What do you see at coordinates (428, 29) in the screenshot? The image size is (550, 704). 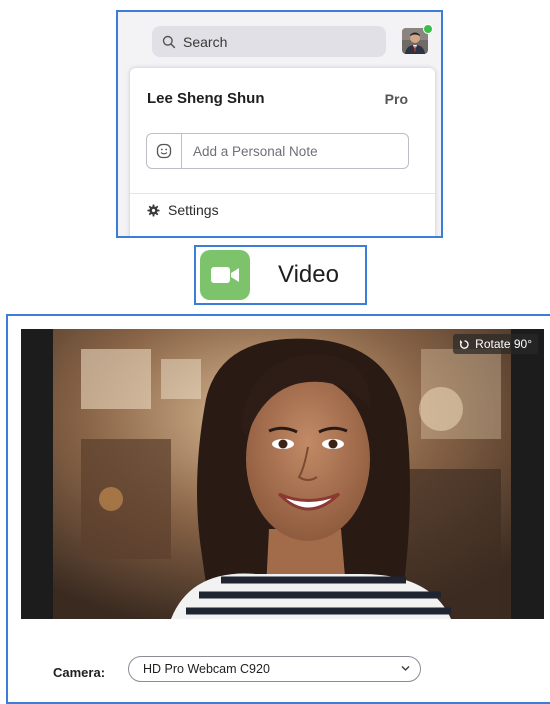 I see `presence-status-dot` at bounding box center [428, 29].